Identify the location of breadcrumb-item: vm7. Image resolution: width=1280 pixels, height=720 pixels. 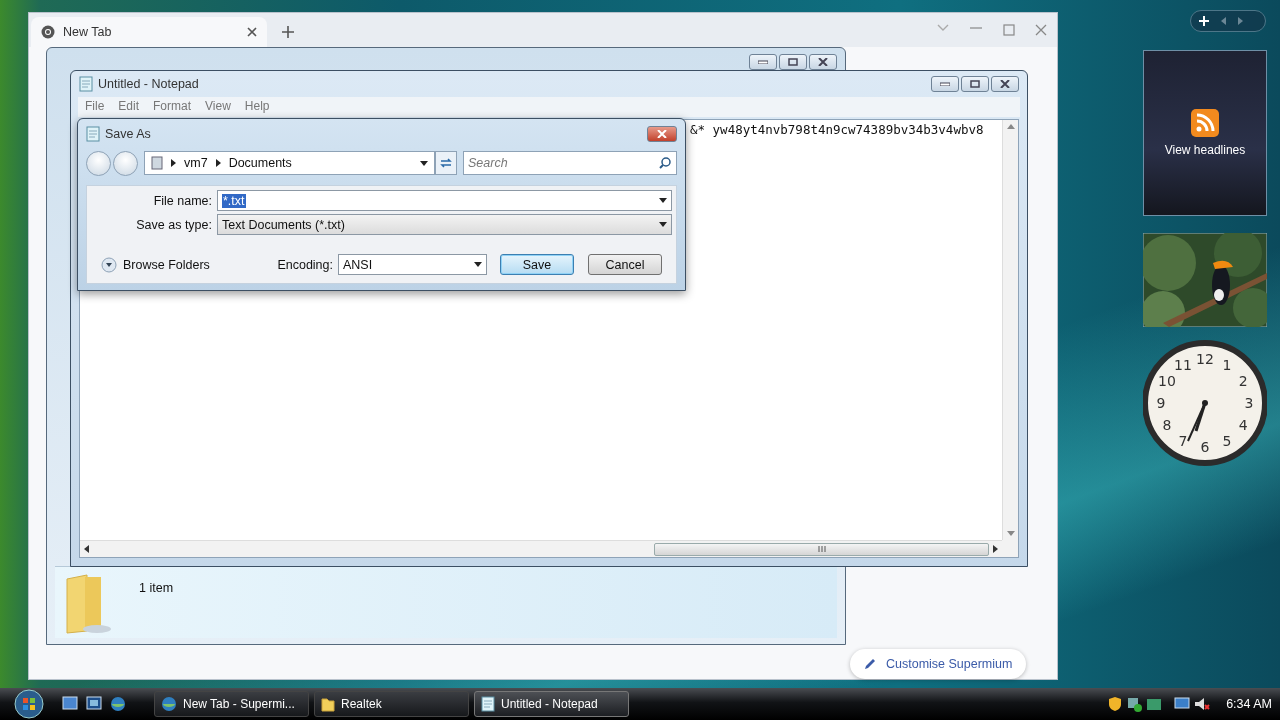
(196, 163).